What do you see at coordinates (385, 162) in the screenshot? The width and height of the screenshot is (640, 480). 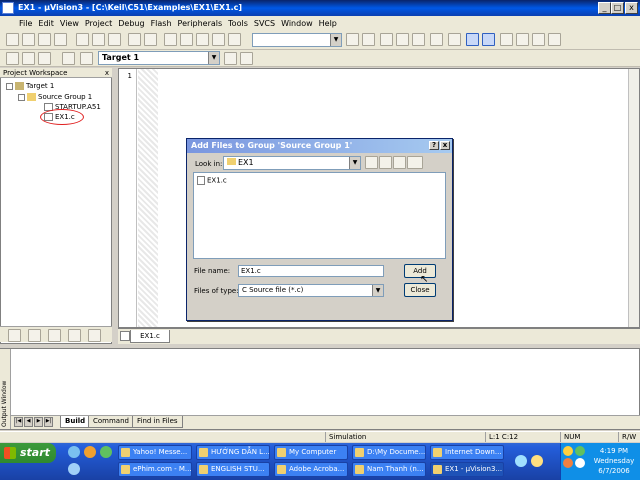 I see `up-folder-icon` at bounding box center [385, 162].